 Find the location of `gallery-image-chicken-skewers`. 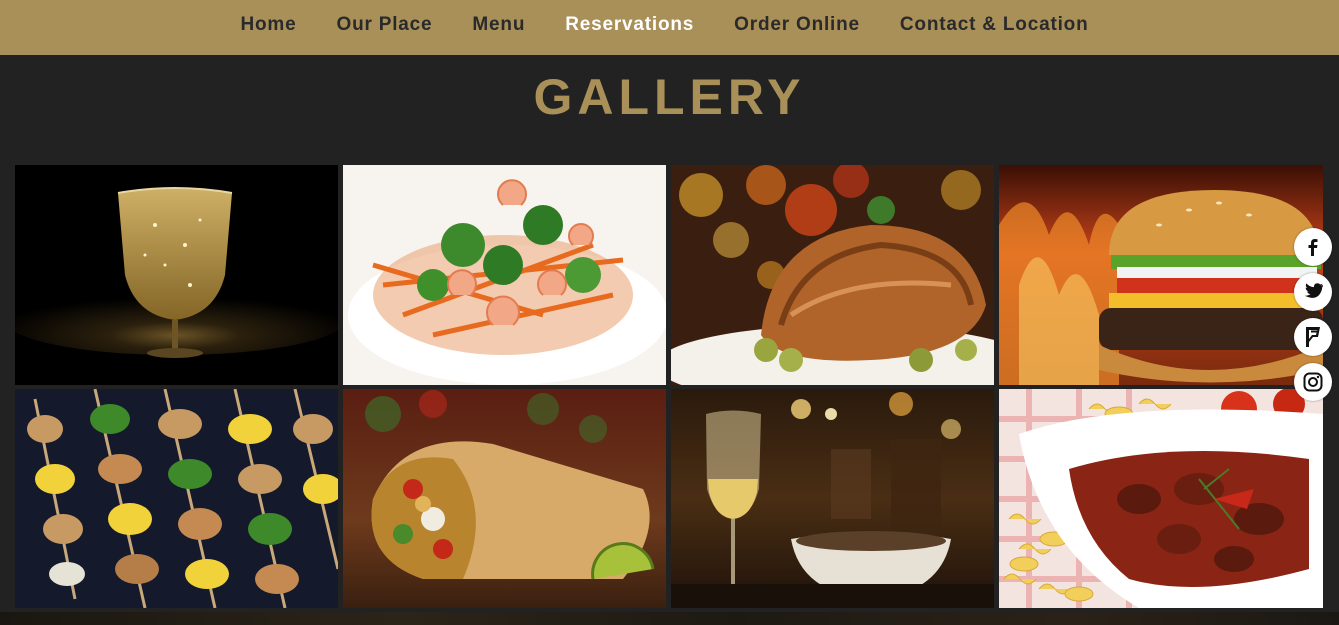

gallery-image-chicken-skewers is located at coordinates (176, 498).